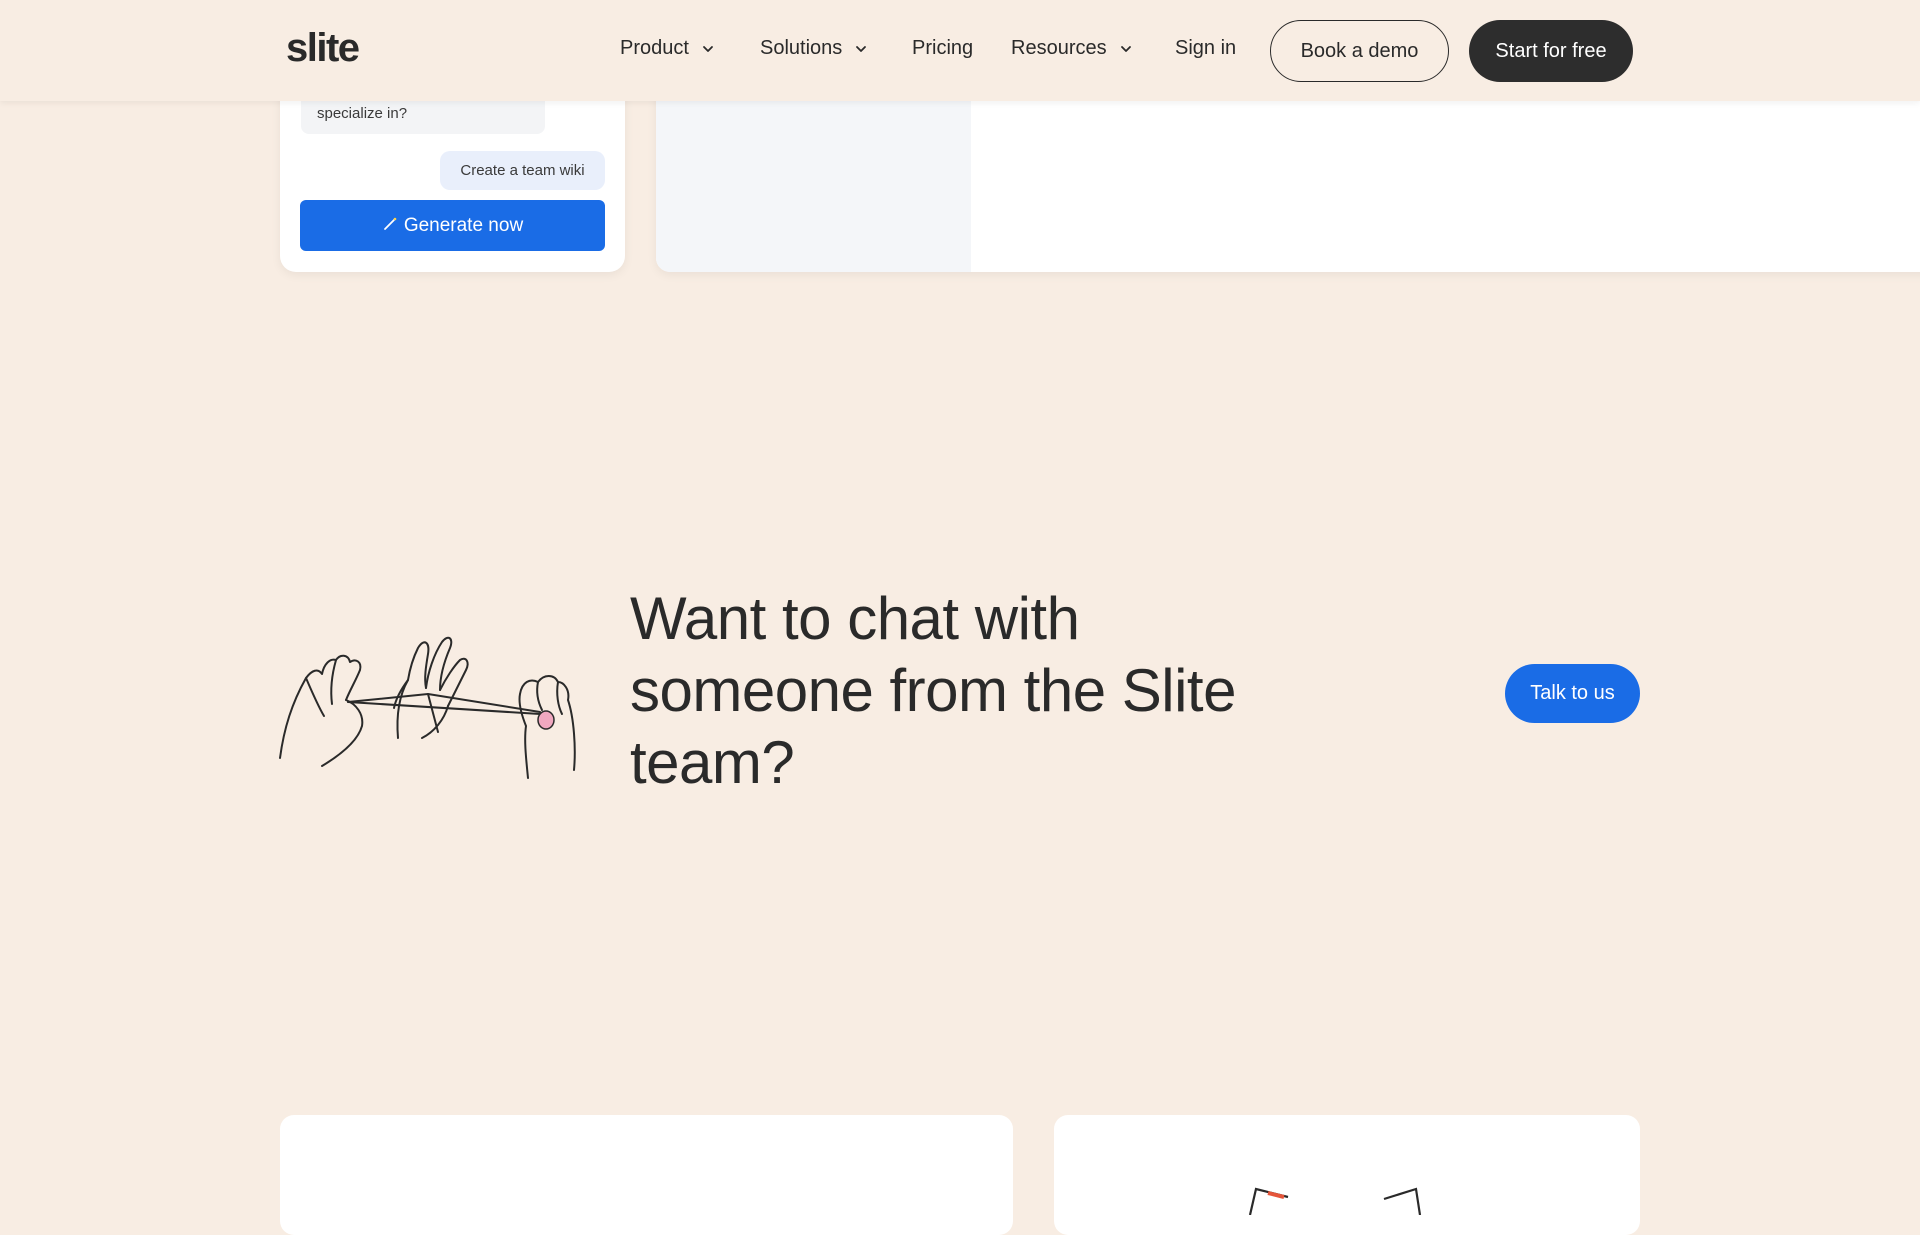 This screenshot has height=1235, width=1920. Describe the element at coordinates (522, 170) in the screenshot. I see `user-message-bubble: Create a team wiki` at that location.